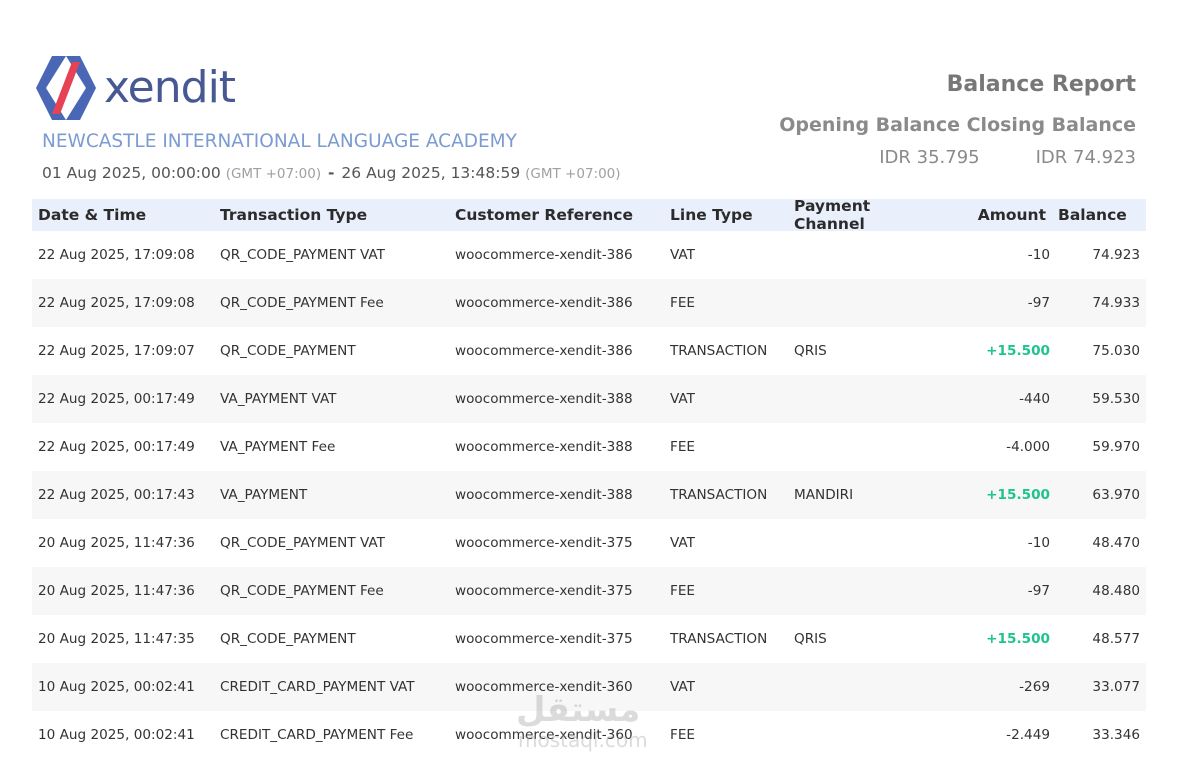 This screenshot has width=1177, height=768. What do you see at coordinates (1028, 447) in the screenshot?
I see `cell-amount: -4.000` at bounding box center [1028, 447].